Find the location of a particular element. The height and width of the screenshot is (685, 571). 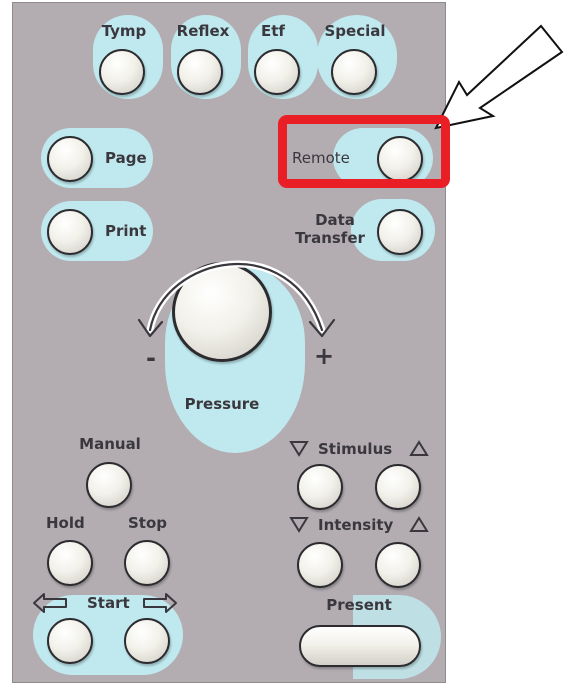

remote-highlight-box is located at coordinates (364, 151).